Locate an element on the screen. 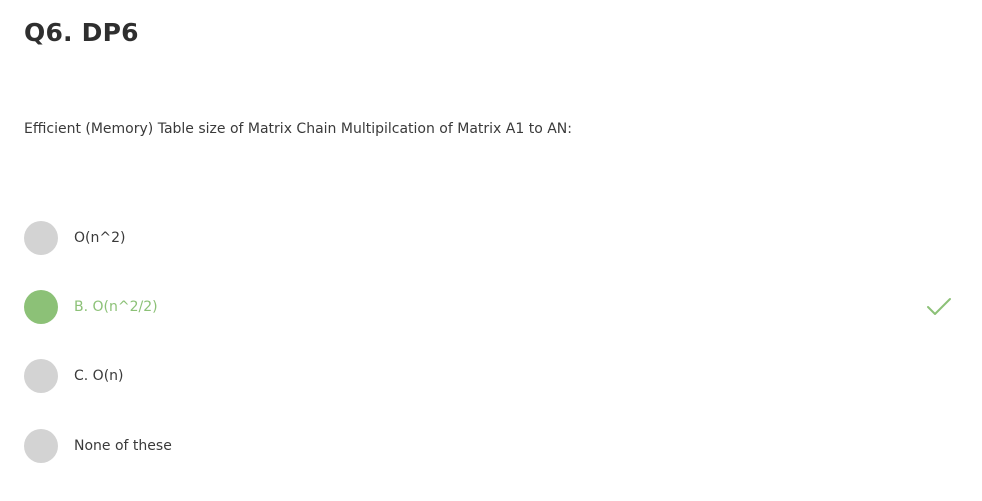 This screenshot has width=982, height=501. option-c: C. O(n) is located at coordinates (491, 375).